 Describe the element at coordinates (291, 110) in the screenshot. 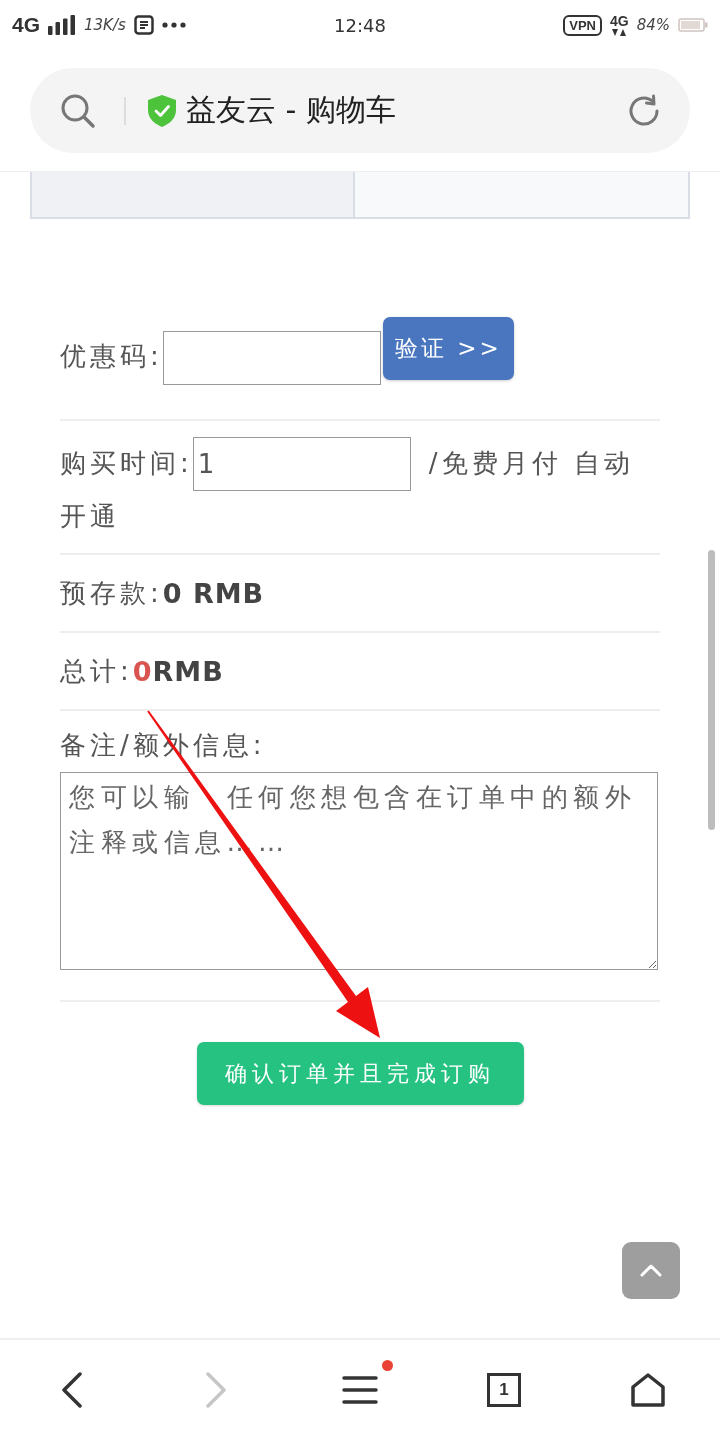

I see `page-title: 益友云 - 购物车` at that location.